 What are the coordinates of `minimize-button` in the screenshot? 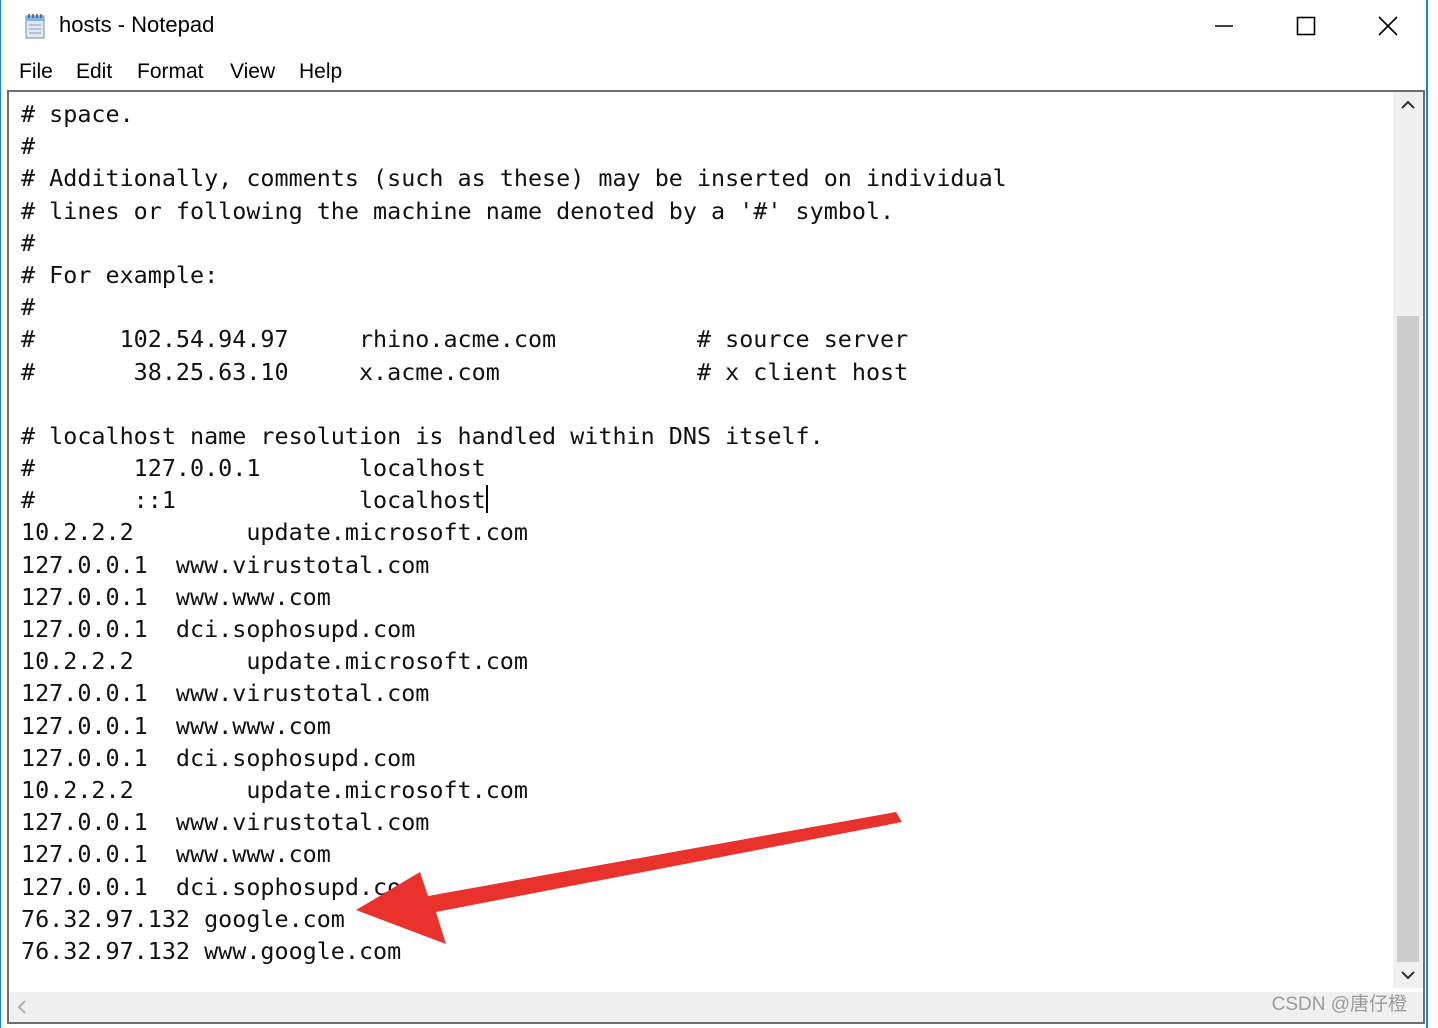 It's located at (1224, 26).